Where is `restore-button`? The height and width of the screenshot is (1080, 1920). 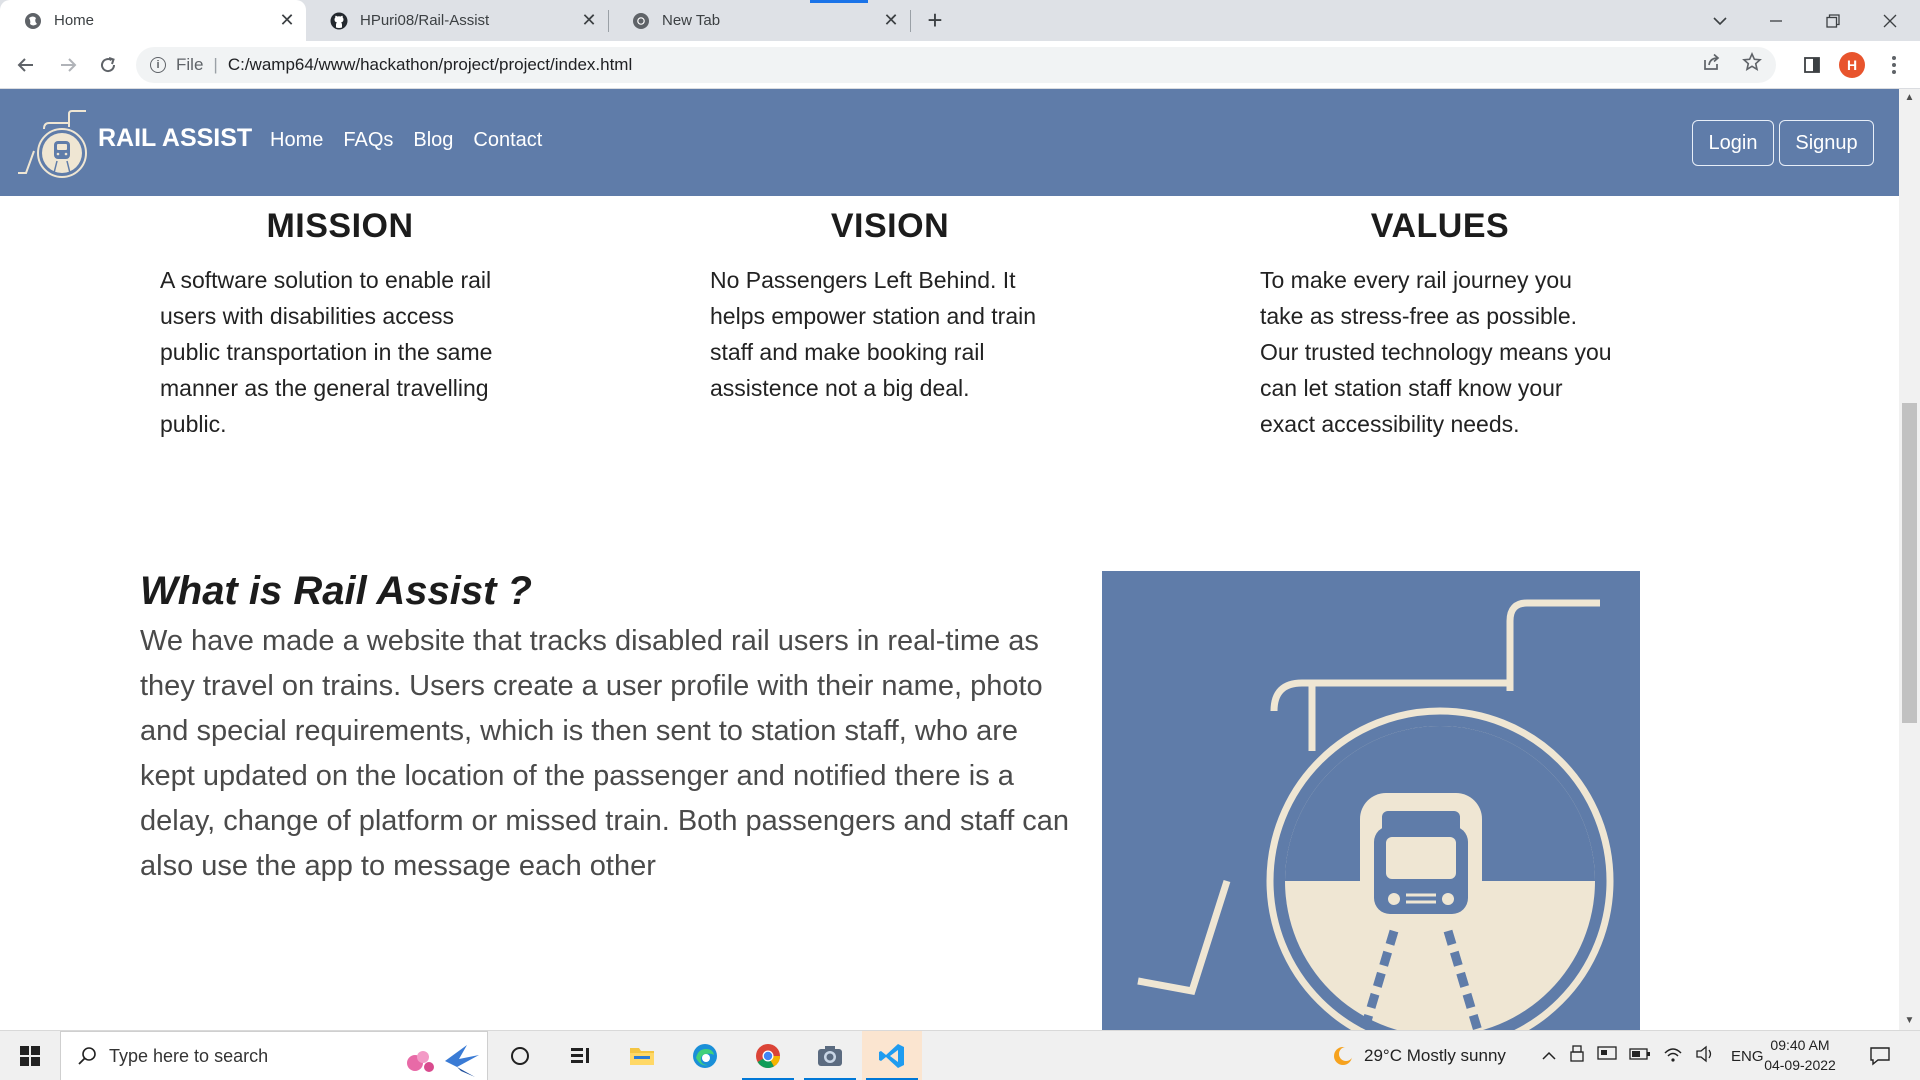
restore-button is located at coordinates (1833, 20).